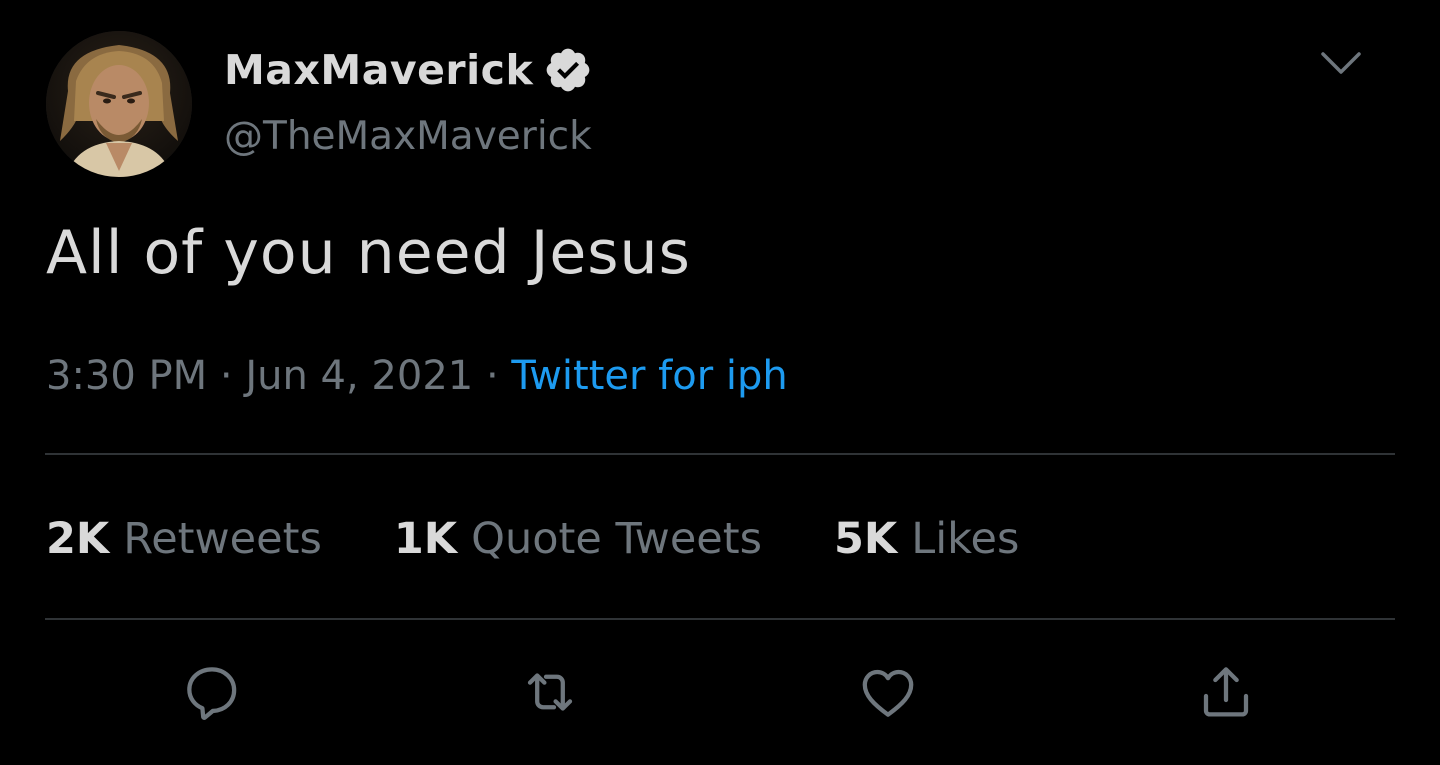  I want to click on more-options-chevron-down-icon, so click(1341, 64).